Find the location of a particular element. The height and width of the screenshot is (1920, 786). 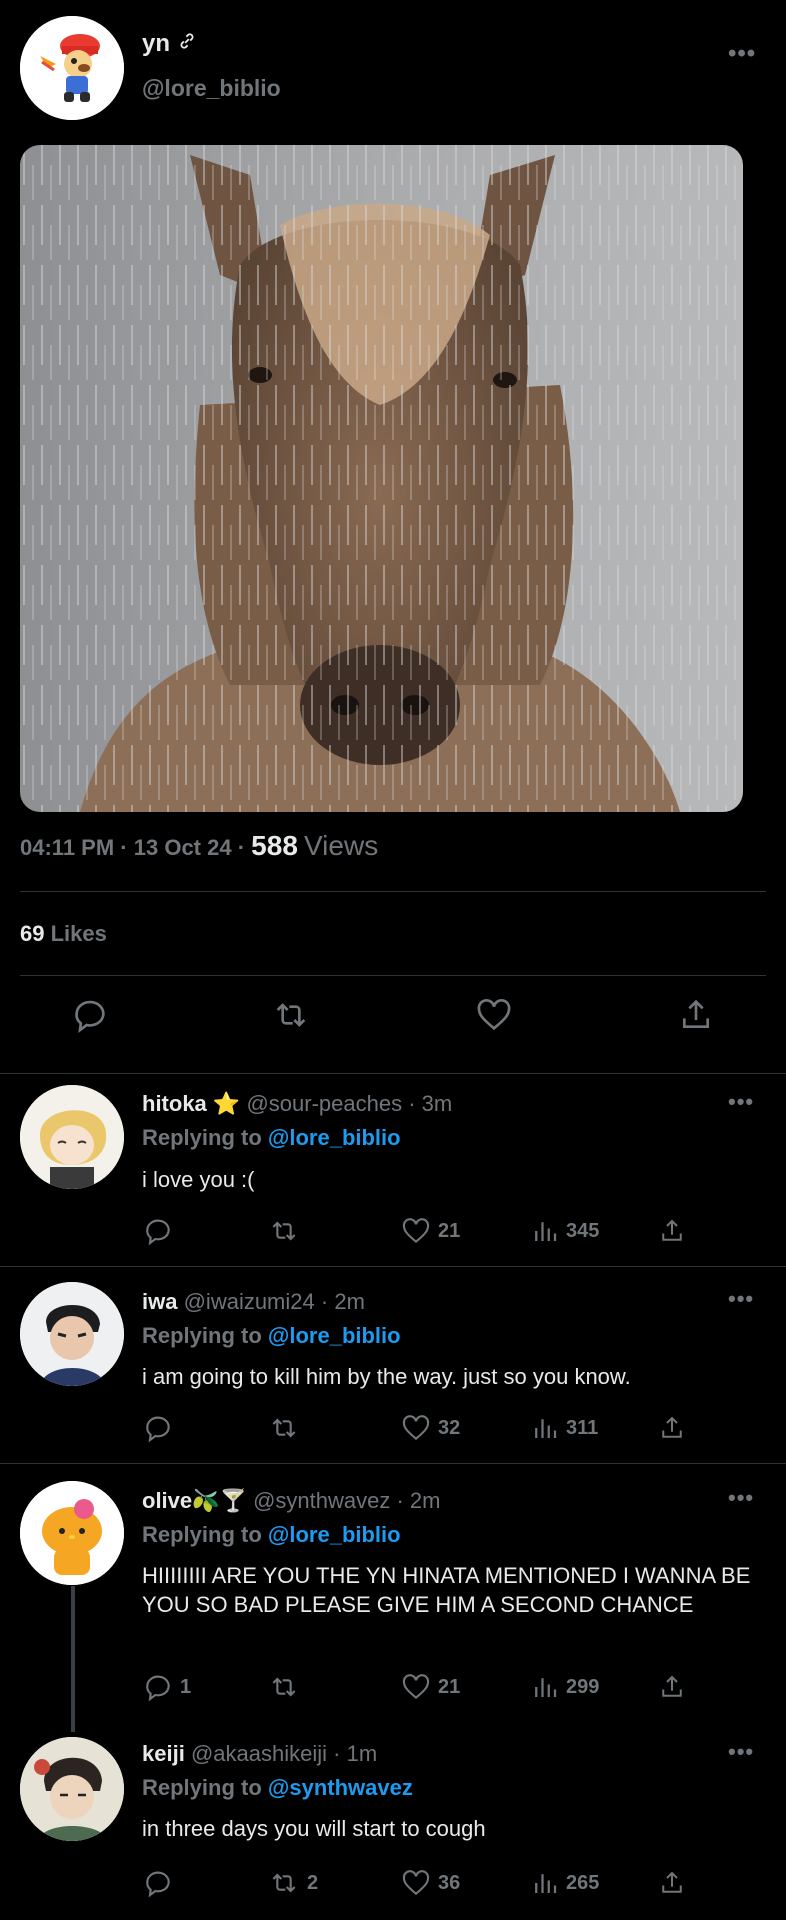

keiji-avatar-icon is located at coordinates (72, 1789).